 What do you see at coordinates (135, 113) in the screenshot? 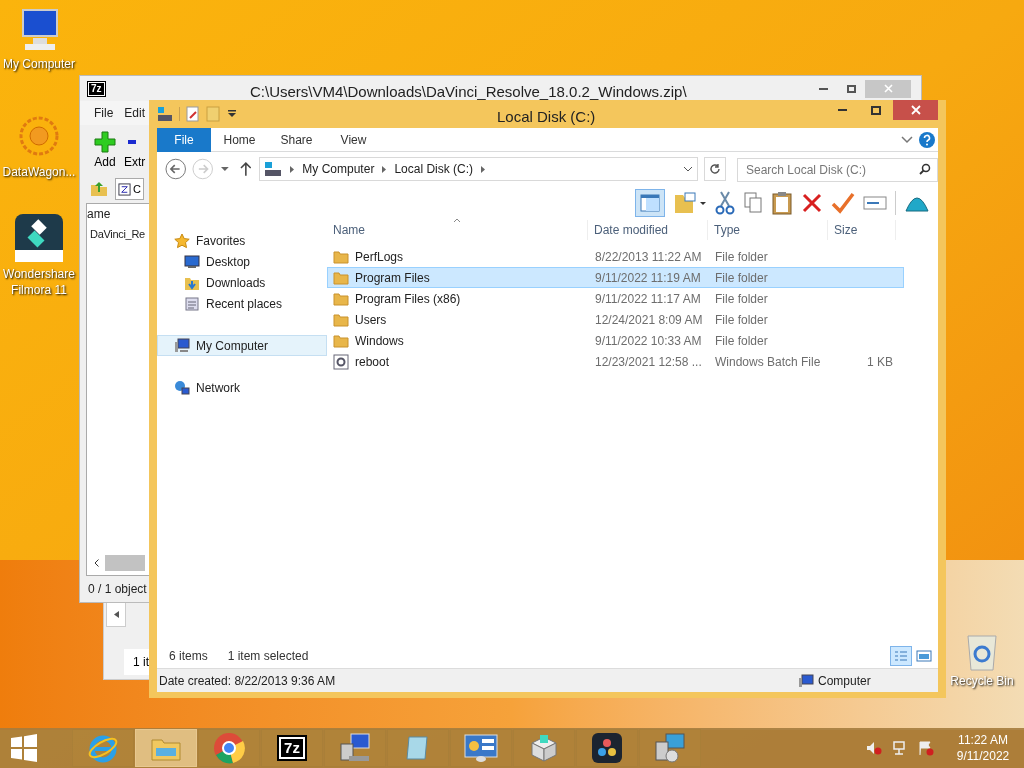
I see `menu-item: Edit` at bounding box center [135, 113].